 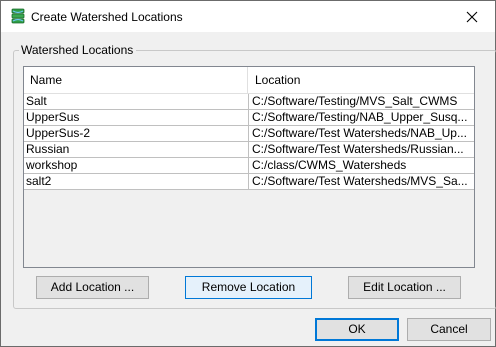 What do you see at coordinates (357, 329) in the screenshot?
I see `ok-button: OK` at bounding box center [357, 329].